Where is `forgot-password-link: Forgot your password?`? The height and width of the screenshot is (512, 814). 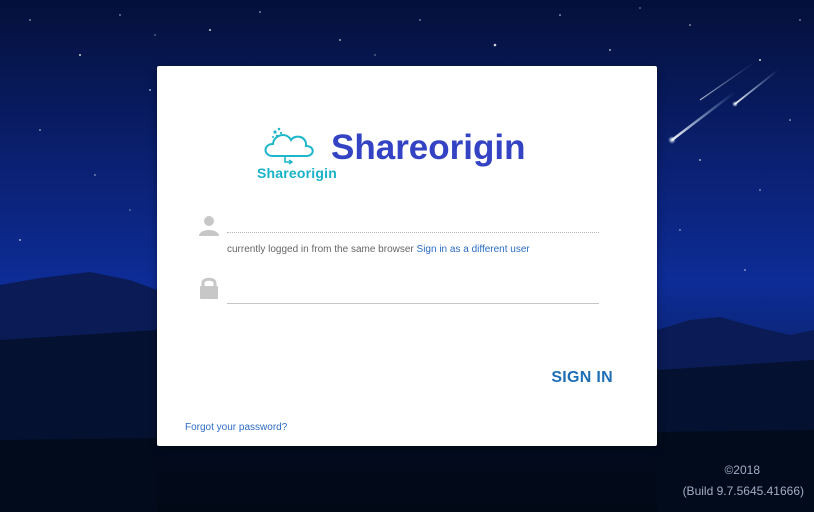 forgot-password-link: Forgot your password? is located at coordinates (236, 427).